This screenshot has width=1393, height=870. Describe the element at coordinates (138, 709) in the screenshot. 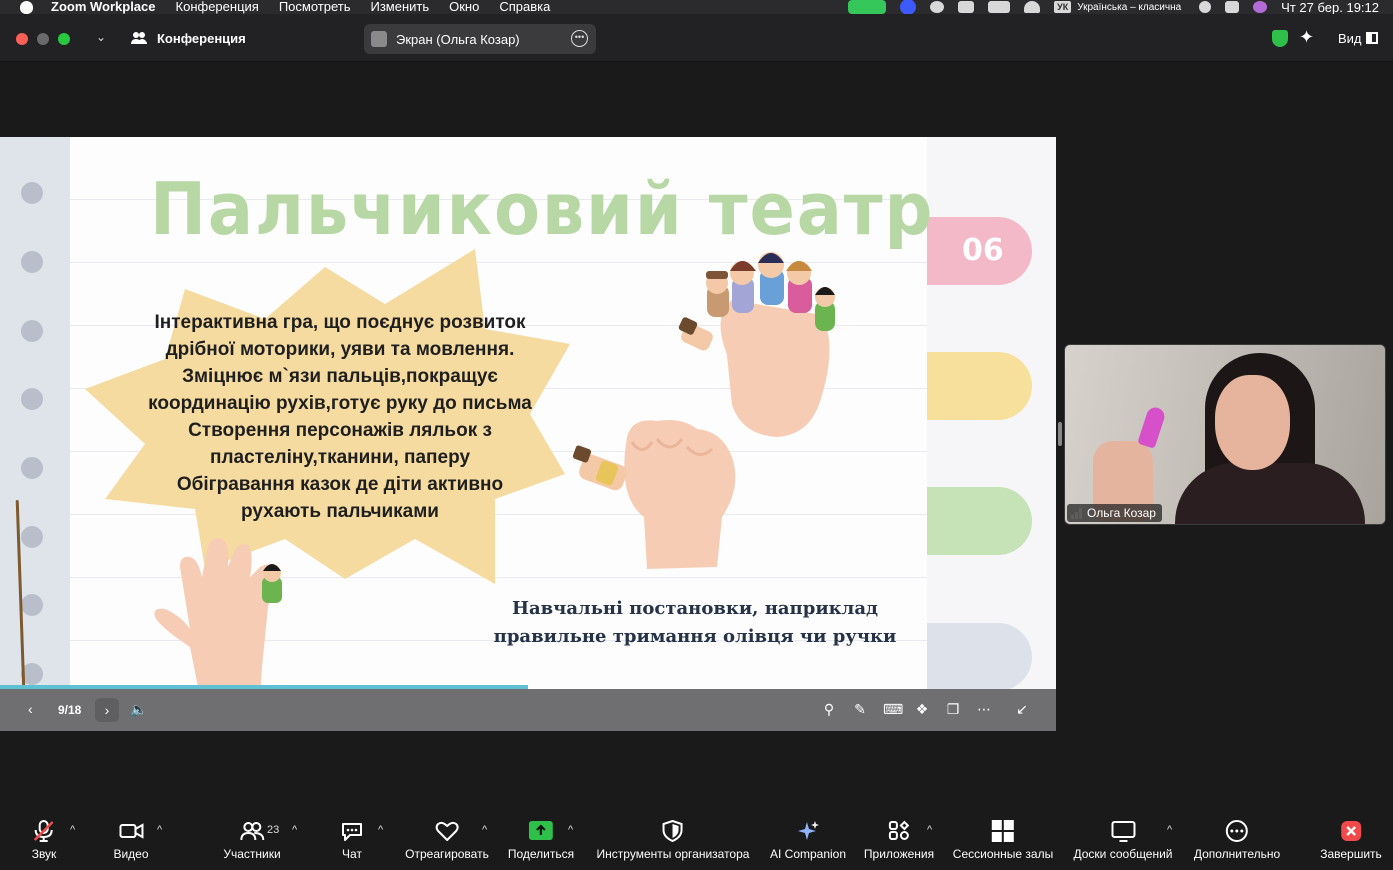

I see `speaker-icon: 🔈` at that location.